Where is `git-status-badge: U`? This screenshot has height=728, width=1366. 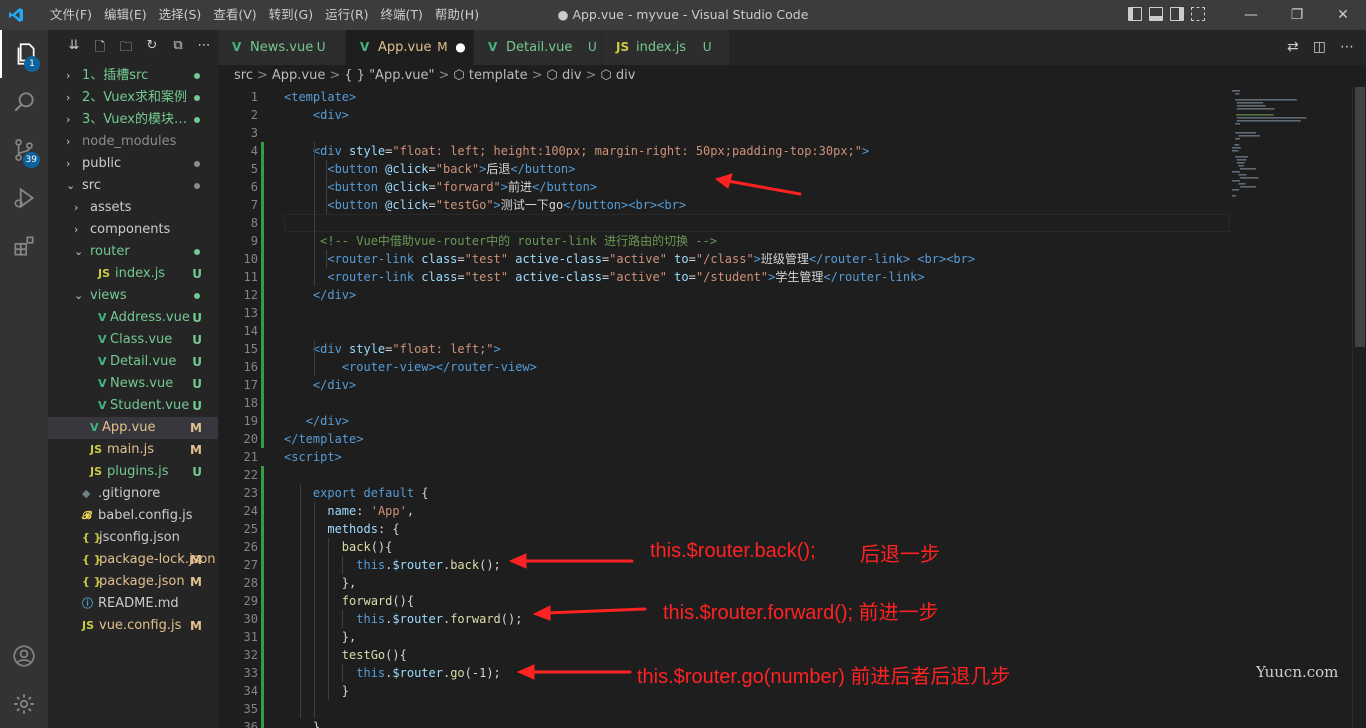 git-status-badge: U is located at coordinates (197, 384).